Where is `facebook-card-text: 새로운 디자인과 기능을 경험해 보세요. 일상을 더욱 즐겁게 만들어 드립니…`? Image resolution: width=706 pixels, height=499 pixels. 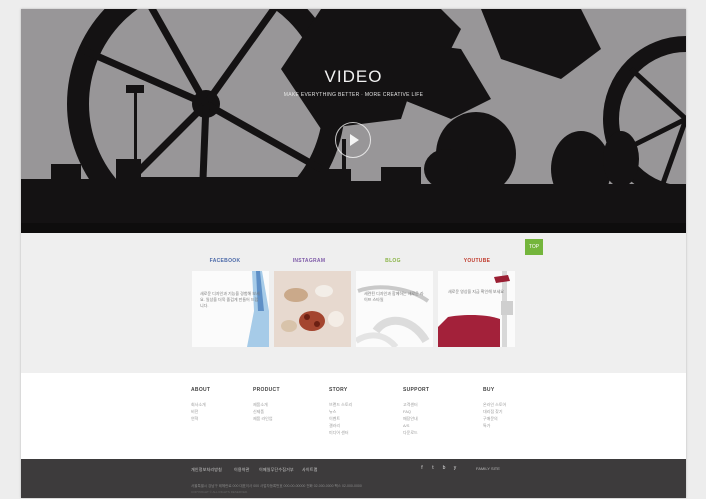
facebook-card-text: 새로운 디자인과 기능을 경험해 보세요. 일상을 더욱 즐겁게 만들어 드립니… is located at coordinates (230, 299).